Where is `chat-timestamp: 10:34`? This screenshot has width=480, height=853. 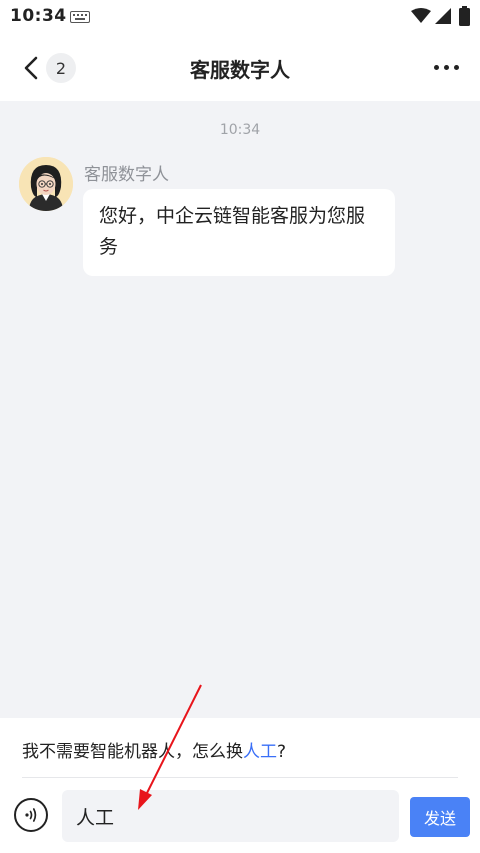 chat-timestamp: 10:34 is located at coordinates (240, 130).